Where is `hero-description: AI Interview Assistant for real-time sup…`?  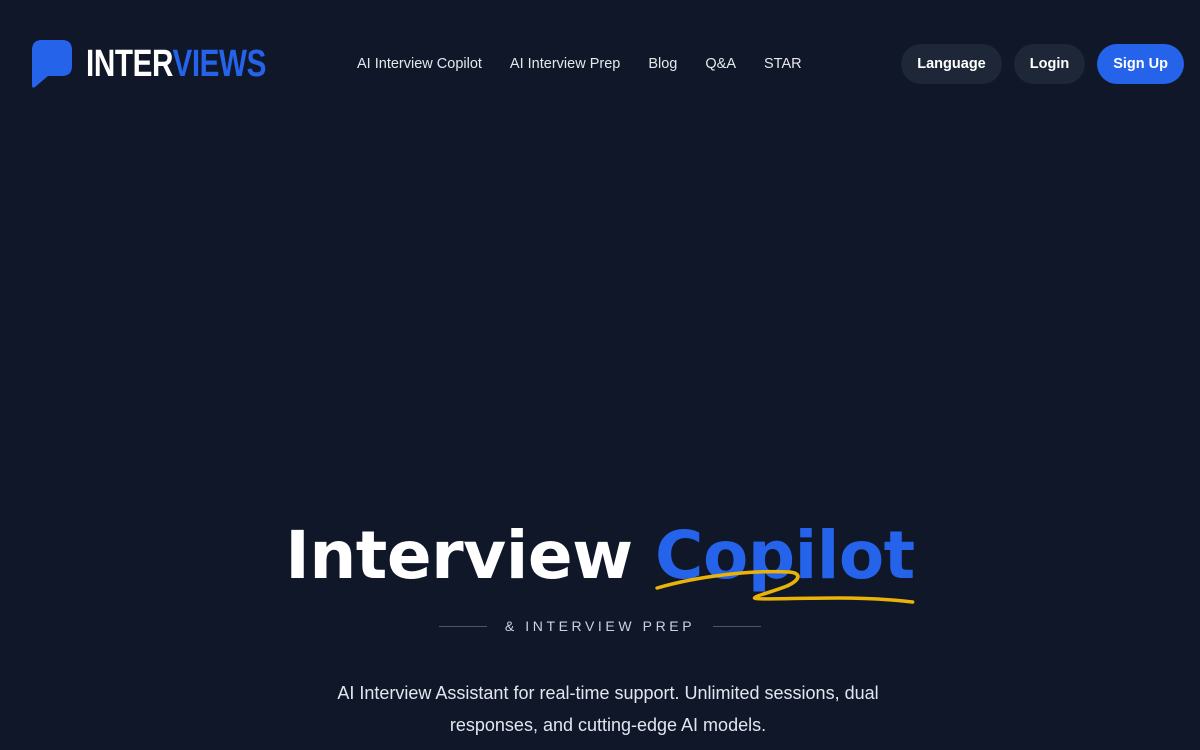
hero-description: AI Interview Assistant for real-time sup… is located at coordinates (608, 709).